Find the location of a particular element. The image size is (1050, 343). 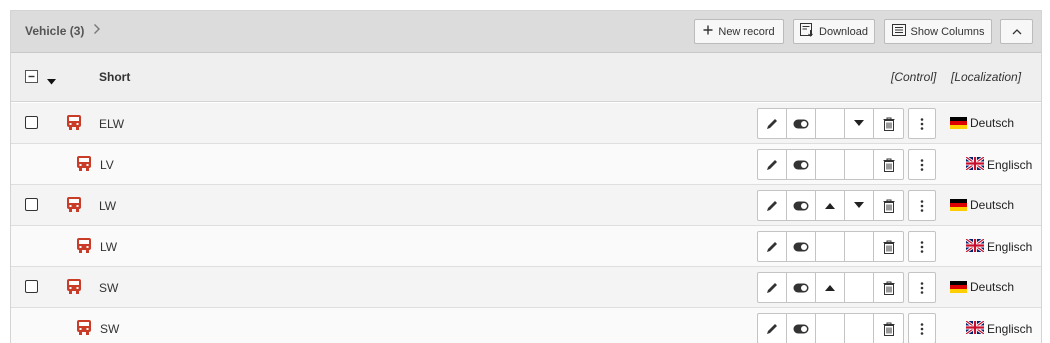

column-header-row: Short [Control] [Localization] is located at coordinates (526, 77).